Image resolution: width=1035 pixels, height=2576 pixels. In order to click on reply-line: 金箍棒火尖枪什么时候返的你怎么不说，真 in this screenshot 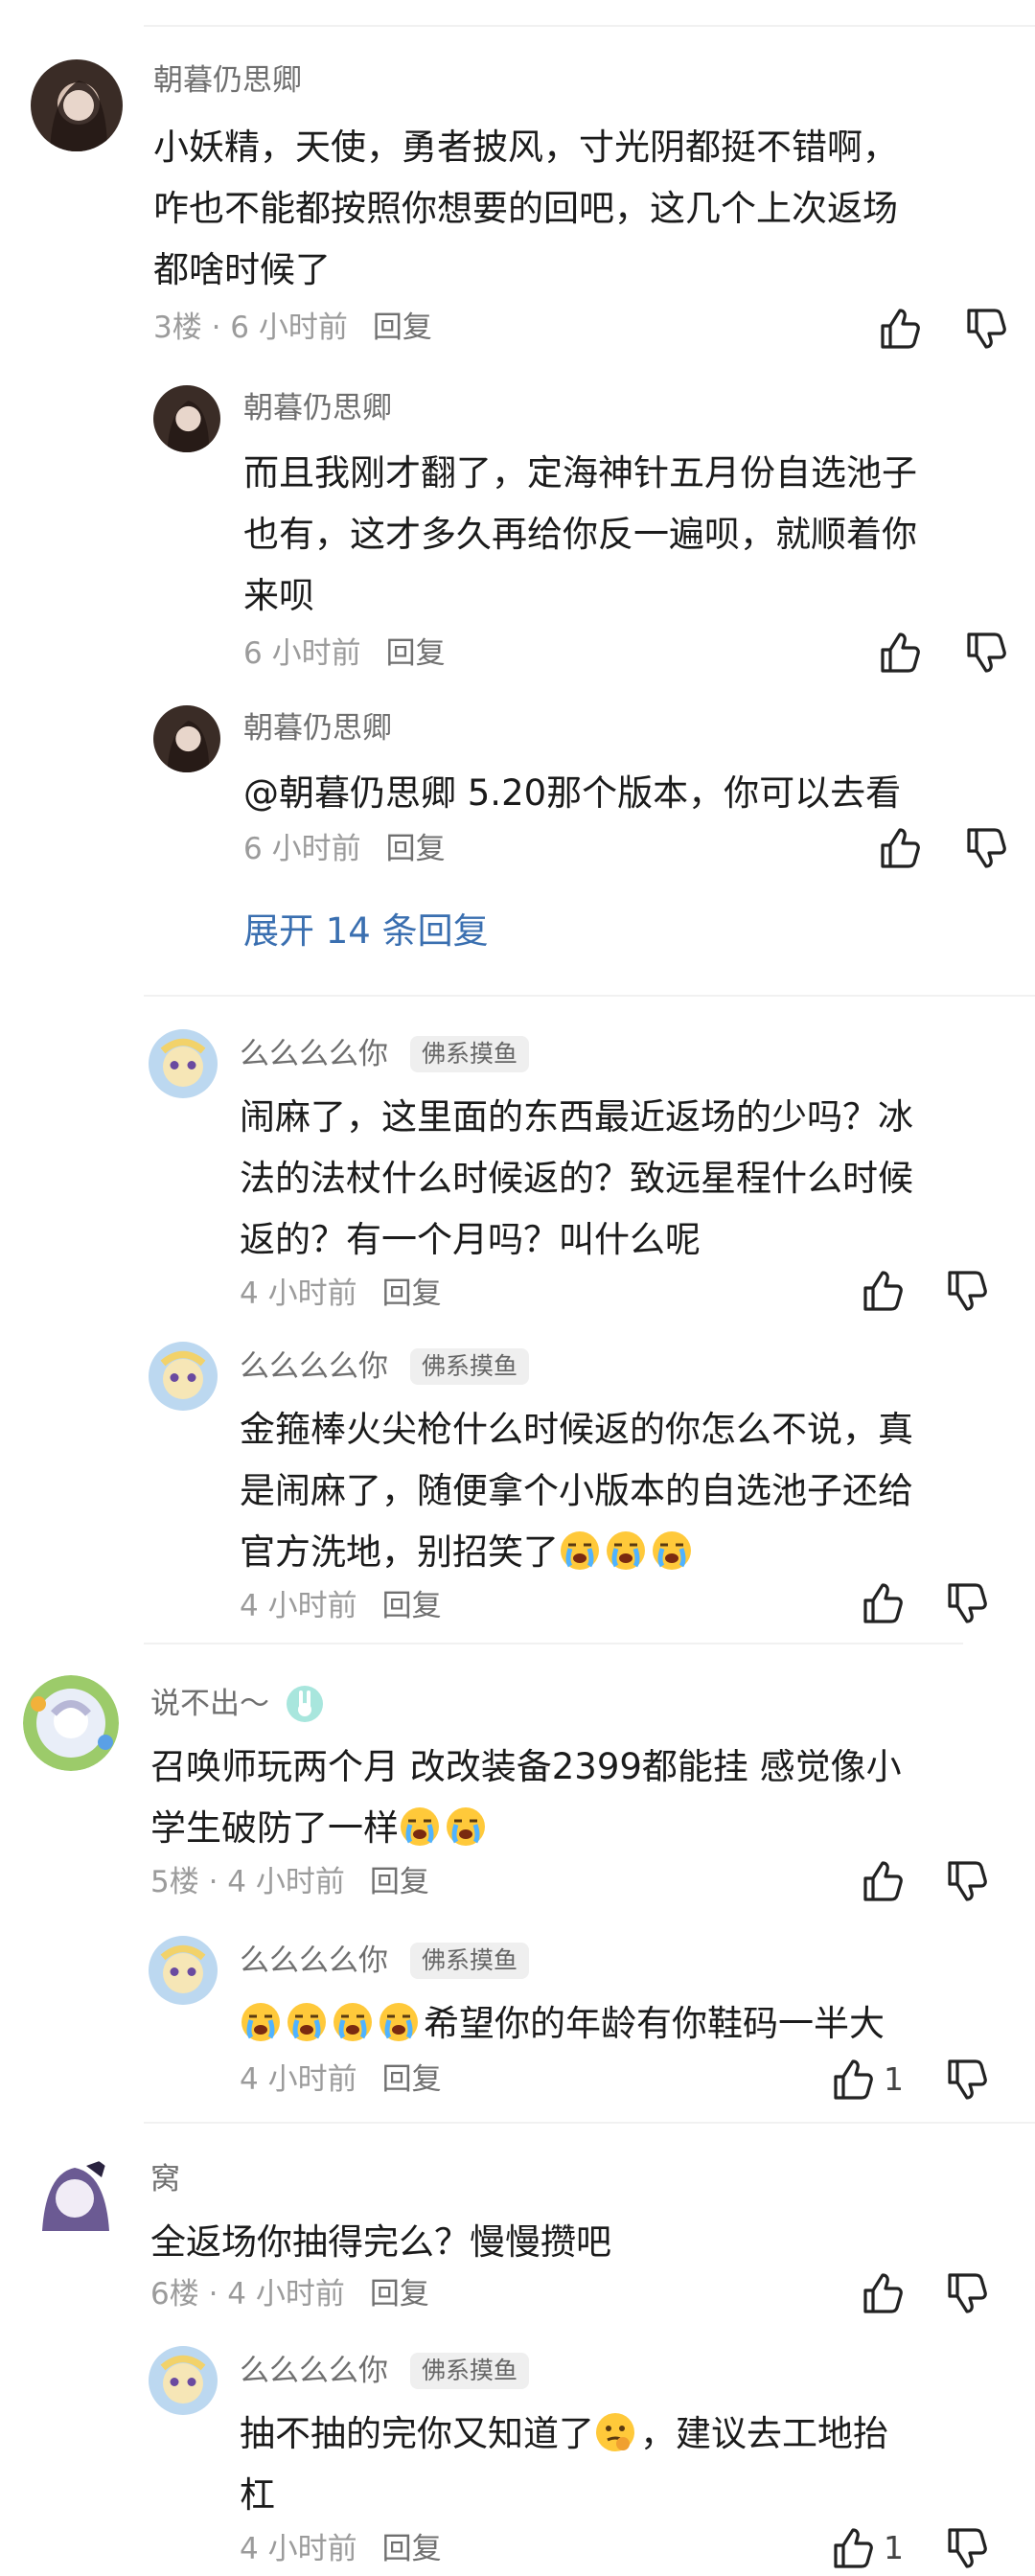, I will do `click(576, 1429)`.